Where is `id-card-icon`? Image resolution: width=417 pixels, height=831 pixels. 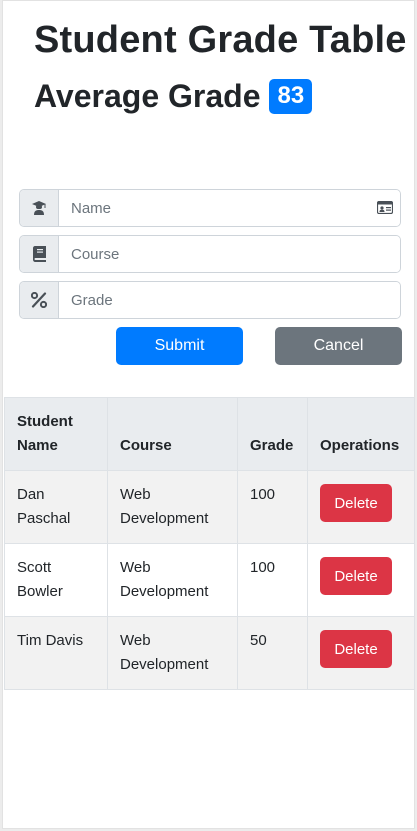 id-card-icon is located at coordinates (385, 209).